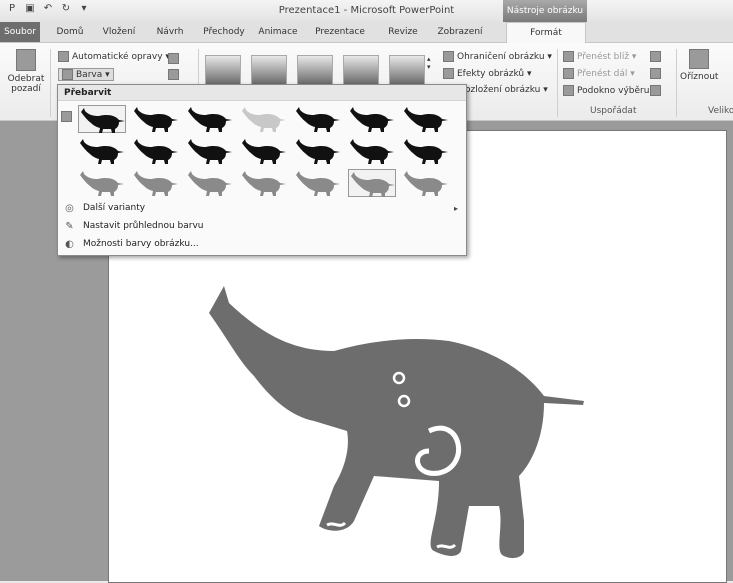  What do you see at coordinates (448, 56) in the screenshot?
I see `border-icon` at bounding box center [448, 56].